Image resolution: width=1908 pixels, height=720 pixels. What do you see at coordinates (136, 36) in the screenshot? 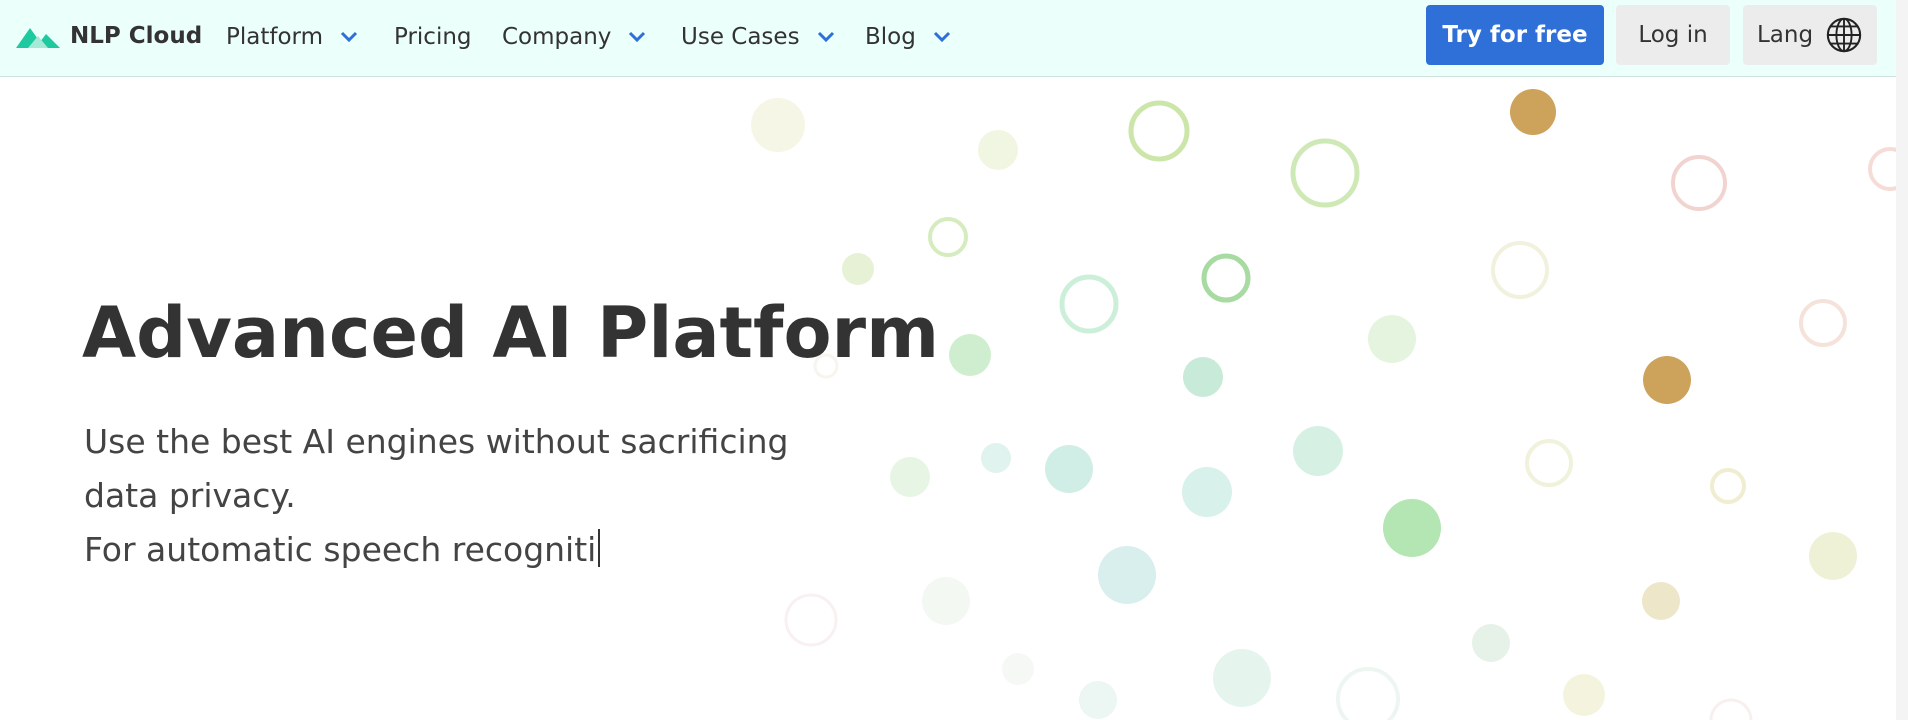
I see `brand-name: NLP Cloud` at bounding box center [136, 36].